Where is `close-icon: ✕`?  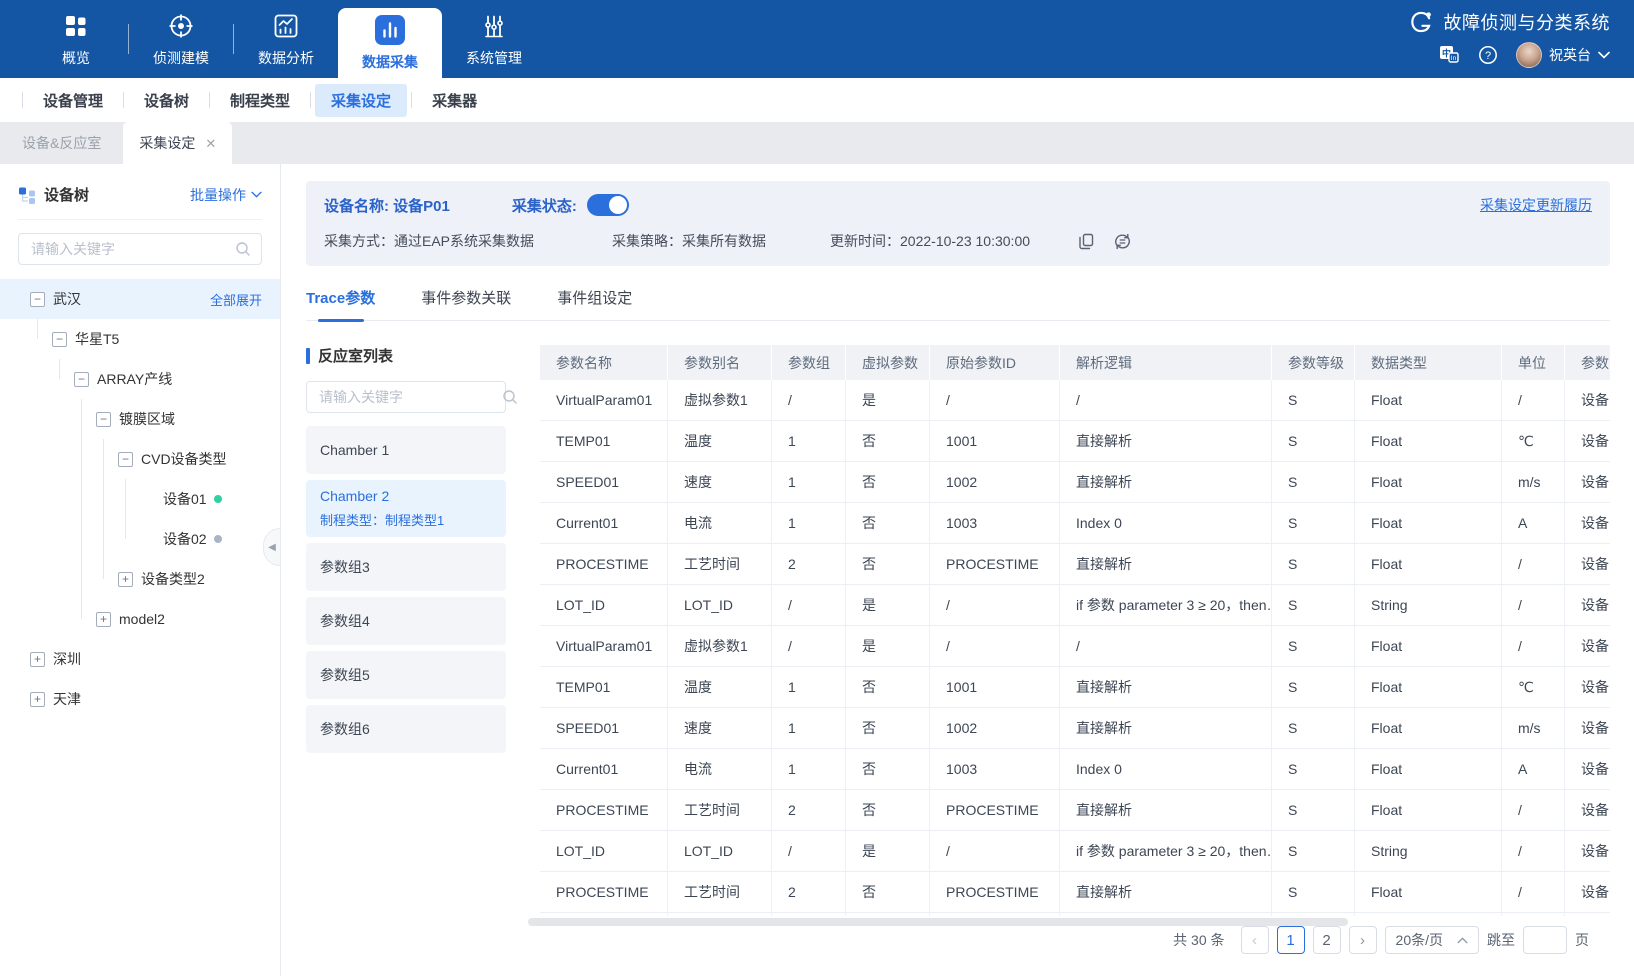 close-icon: ✕ is located at coordinates (210, 143).